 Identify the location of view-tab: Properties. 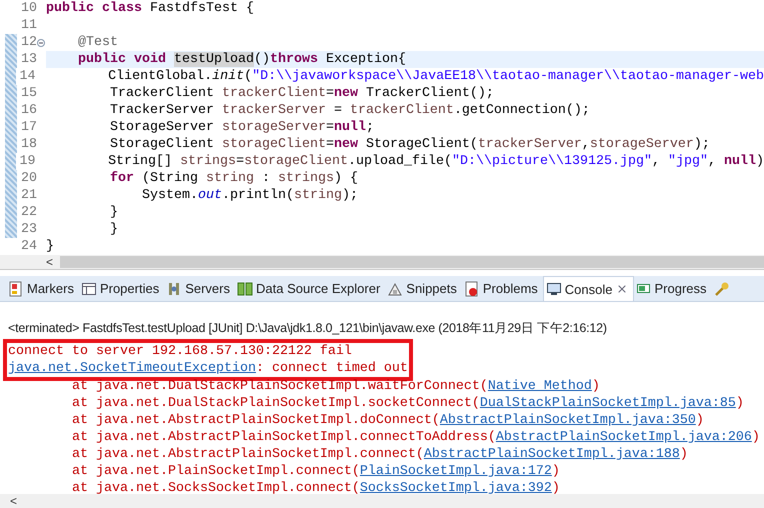
(121, 288).